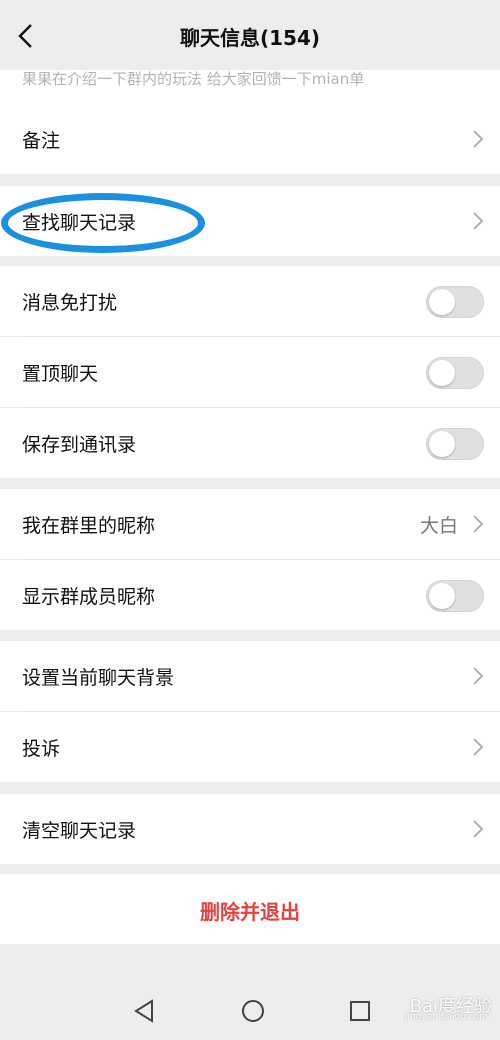 This screenshot has width=500, height=1040. Describe the element at coordinates (438, 526) in the screenshot. I see `my-nickname-value: 大白` at that location.